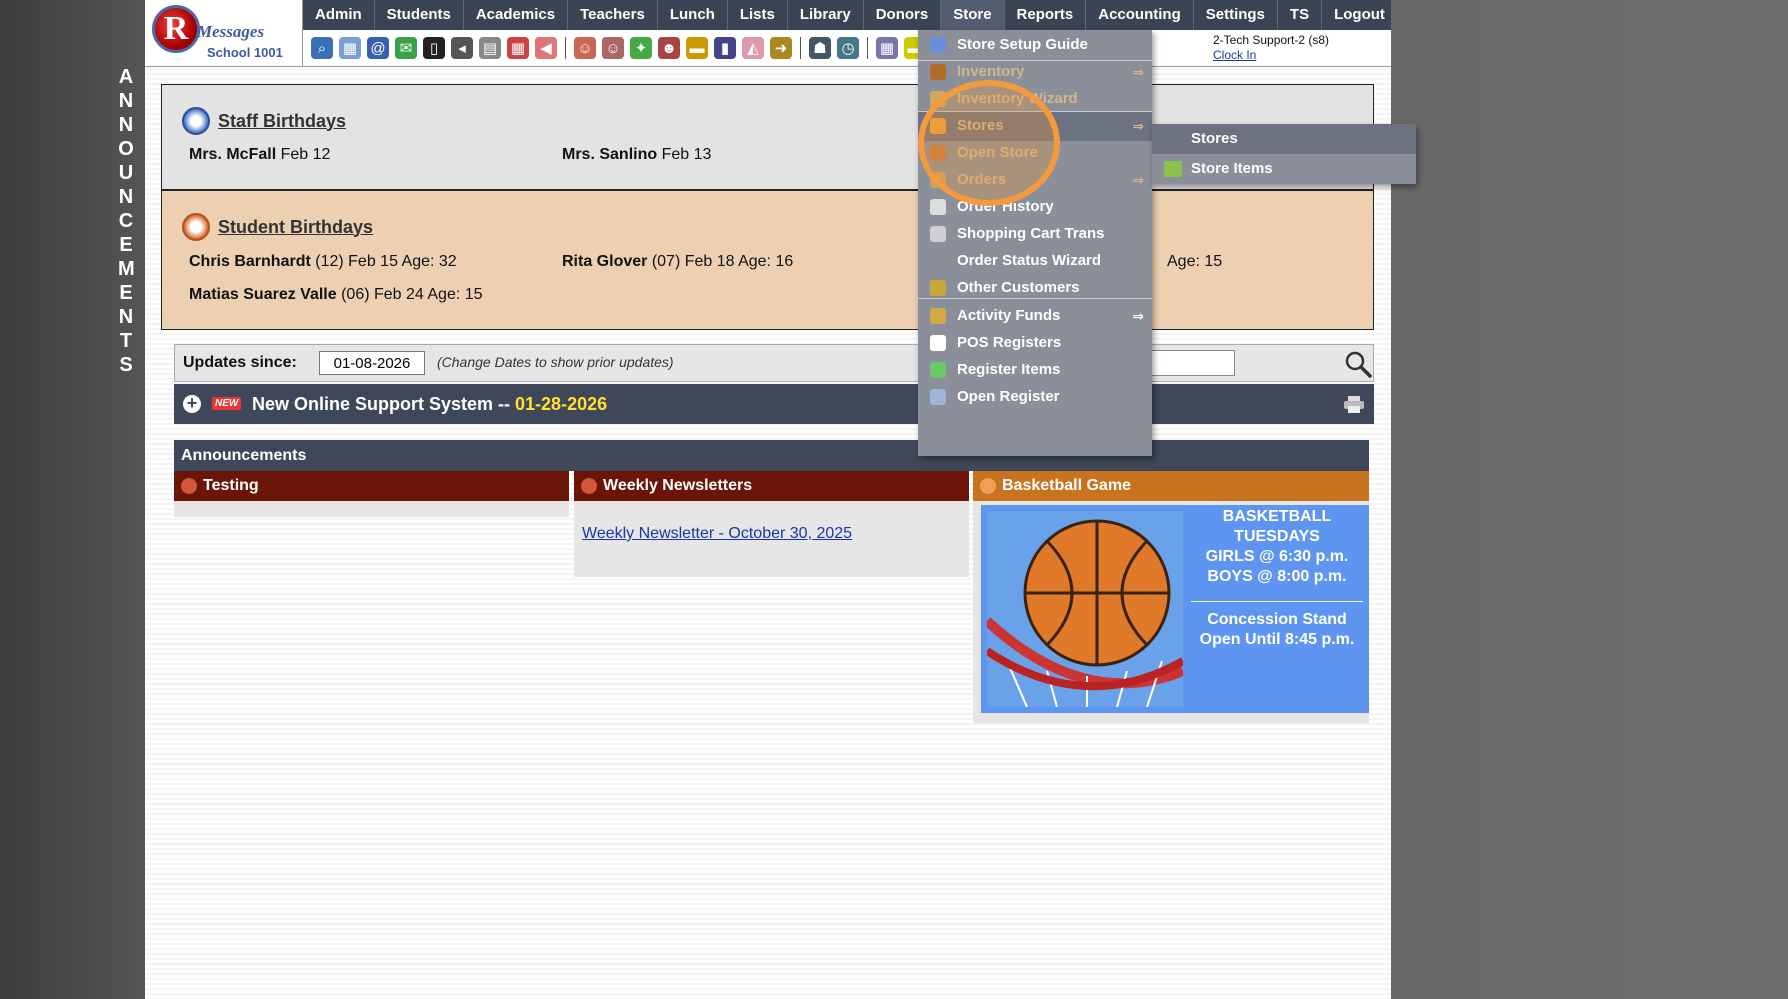 The height and width of the screenshot is (999, 1788). I want to click on ticket-icon: ✦, so click(641, 48).